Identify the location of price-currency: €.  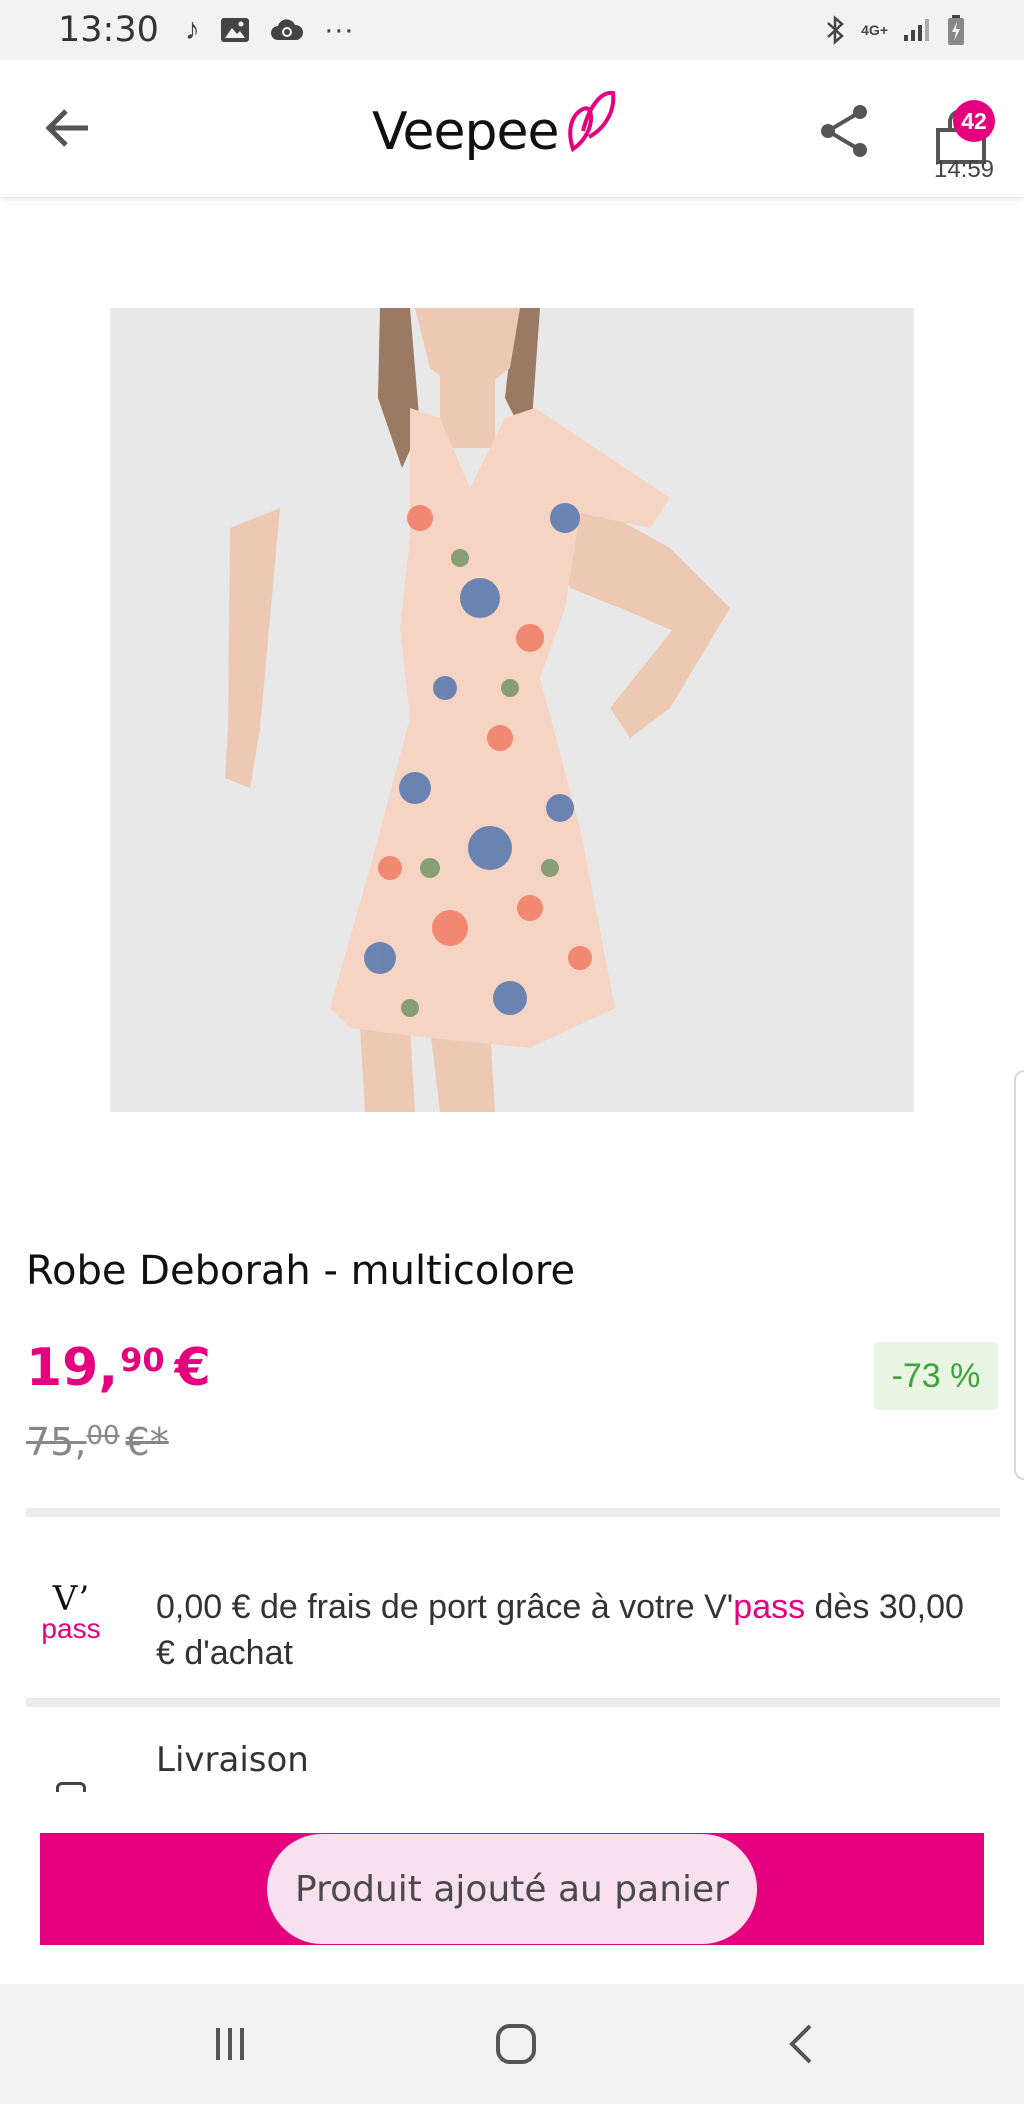
(192, 1368).